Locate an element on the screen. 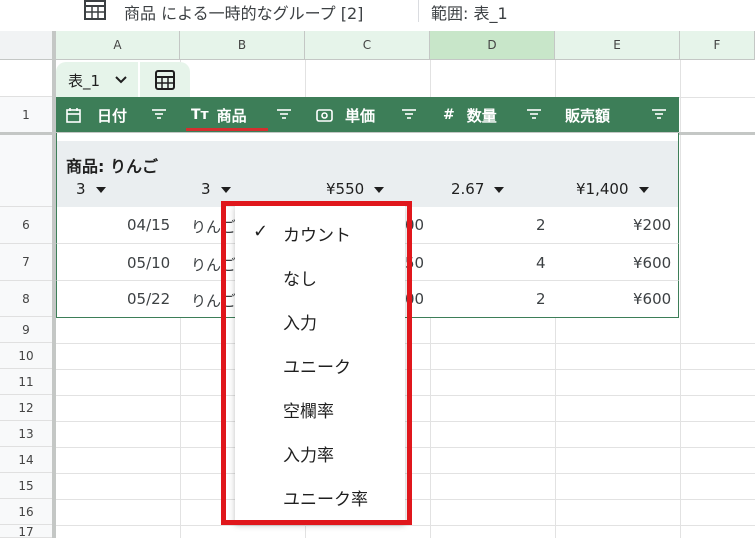 The width and height of the screenshot is (755, 539). group-title-text: 商品 による一時的なグループ [2] is located at coordinates (244, 13).